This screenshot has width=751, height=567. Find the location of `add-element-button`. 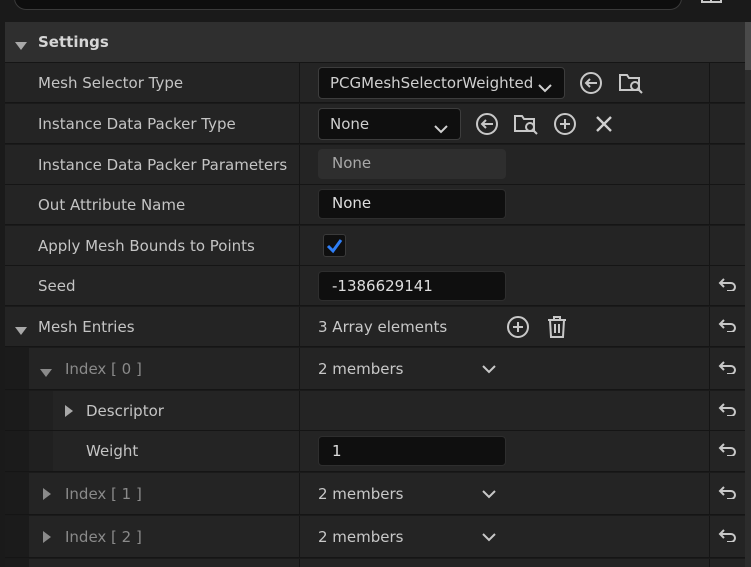

add-element-button is located at coordinates (518, 327).